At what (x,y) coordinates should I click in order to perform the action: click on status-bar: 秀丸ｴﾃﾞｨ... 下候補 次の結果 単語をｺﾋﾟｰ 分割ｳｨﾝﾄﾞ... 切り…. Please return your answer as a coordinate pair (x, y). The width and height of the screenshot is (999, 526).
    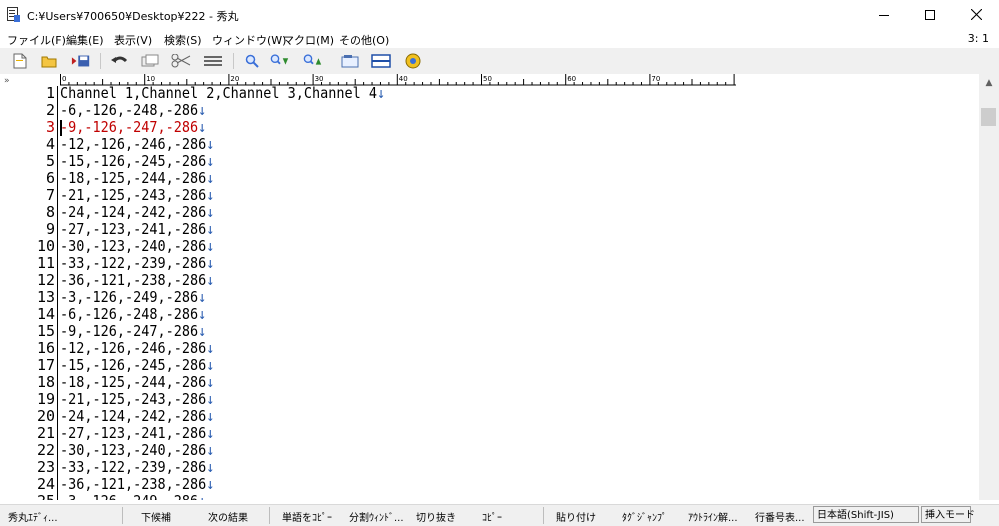
    Looking at the image, I should click on (499, 515).